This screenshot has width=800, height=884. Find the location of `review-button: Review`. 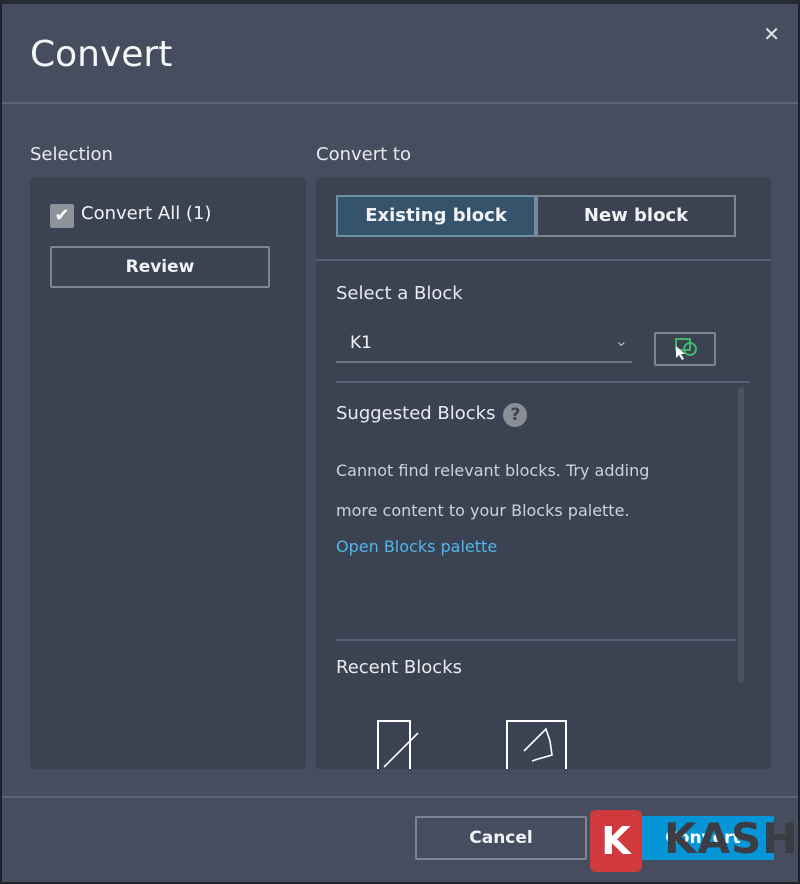

review-button: Review is located at coordinates (160, 267).